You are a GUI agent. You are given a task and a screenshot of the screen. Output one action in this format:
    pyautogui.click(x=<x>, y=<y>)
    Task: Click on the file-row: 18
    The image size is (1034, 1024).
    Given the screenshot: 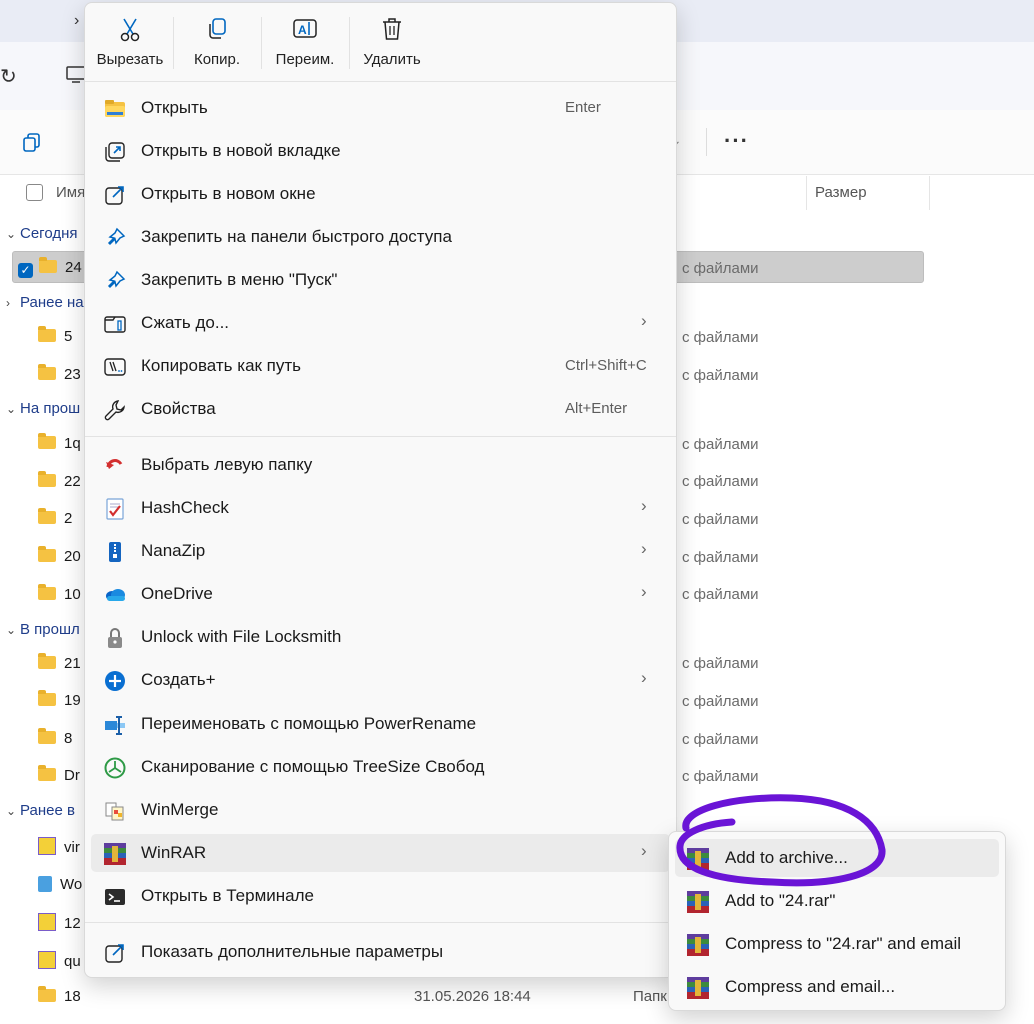 What is the action you would take?
    pyautogui.click(x=59, y=995)
    